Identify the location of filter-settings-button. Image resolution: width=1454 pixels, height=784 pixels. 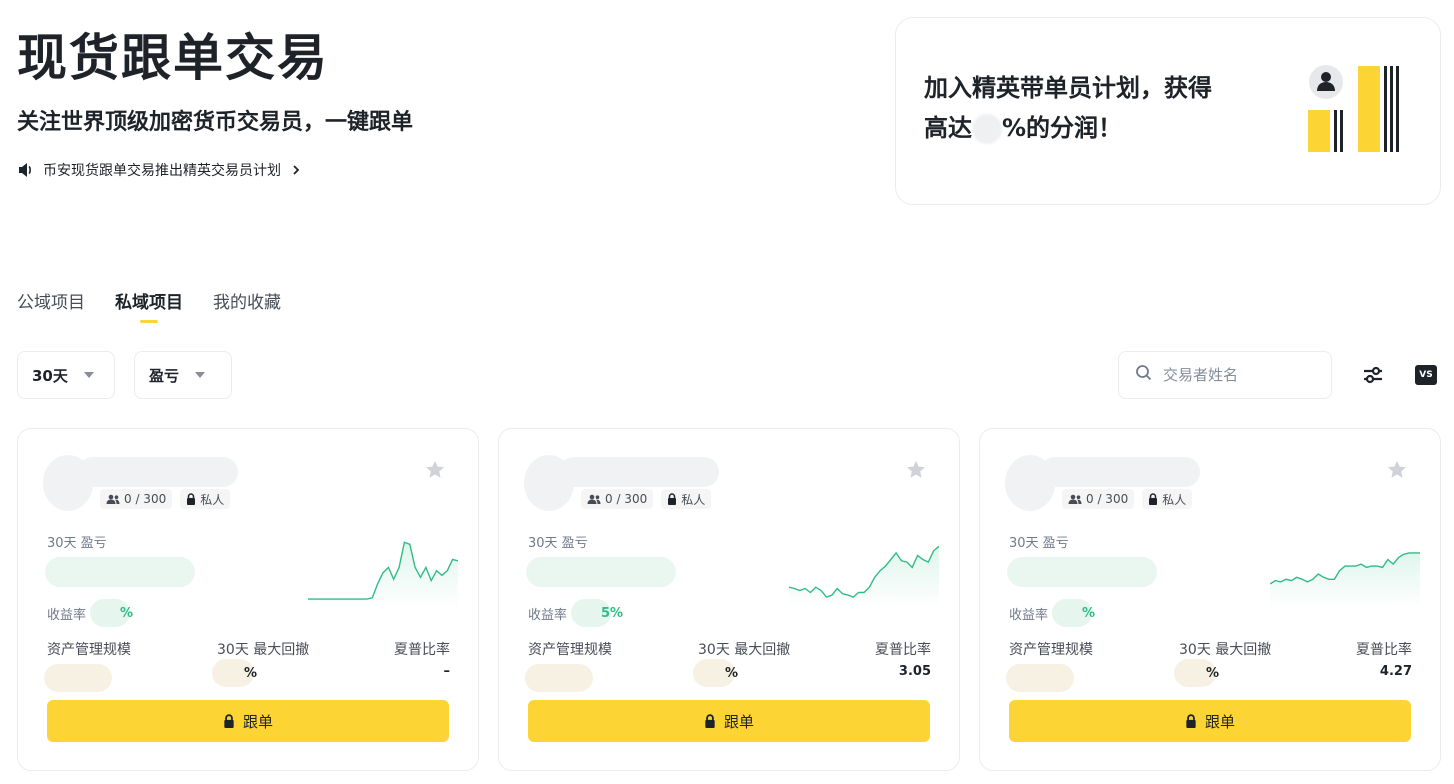
(1373, 375).